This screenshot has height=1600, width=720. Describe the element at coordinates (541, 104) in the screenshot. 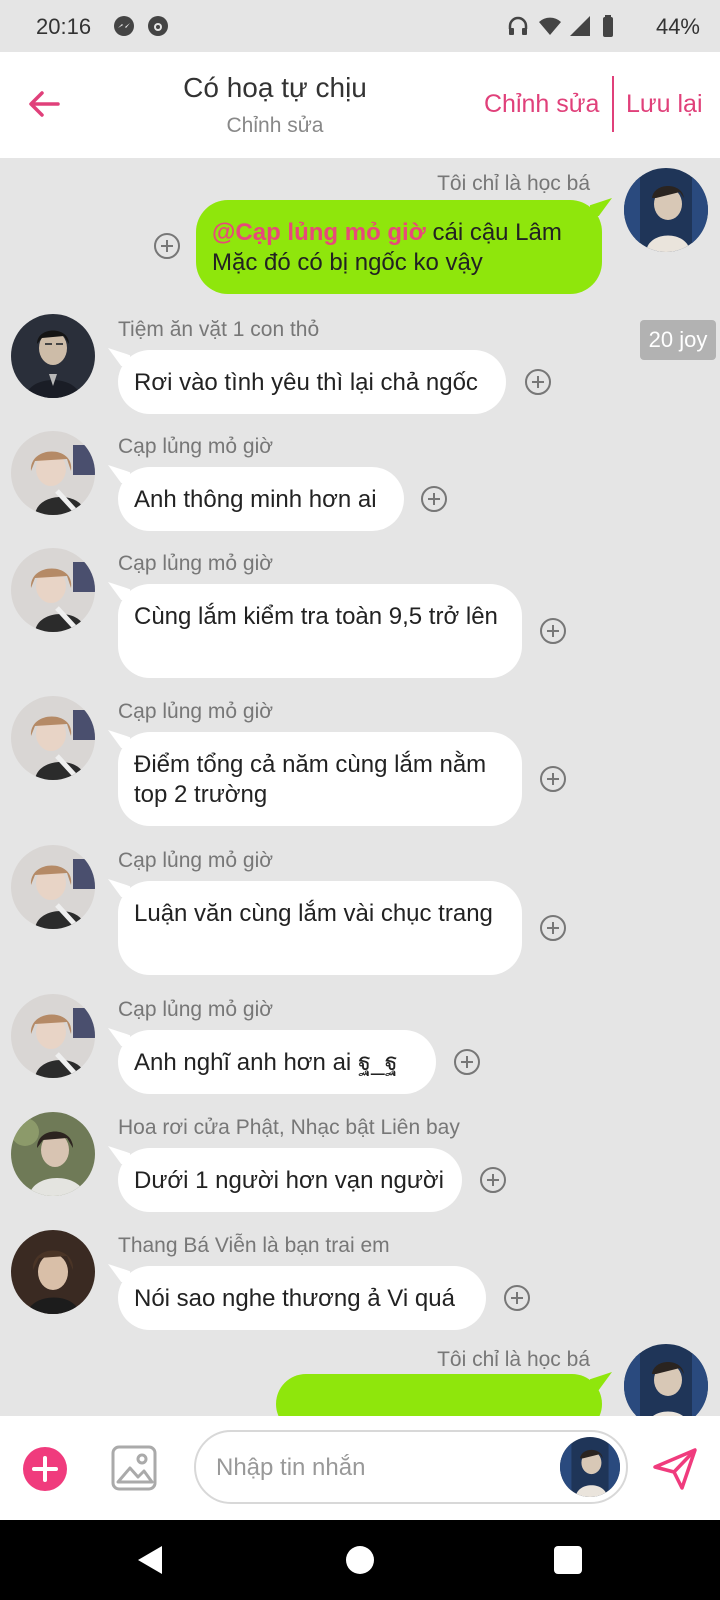

I see `edit-button: Chỉnh sửa` at that location.